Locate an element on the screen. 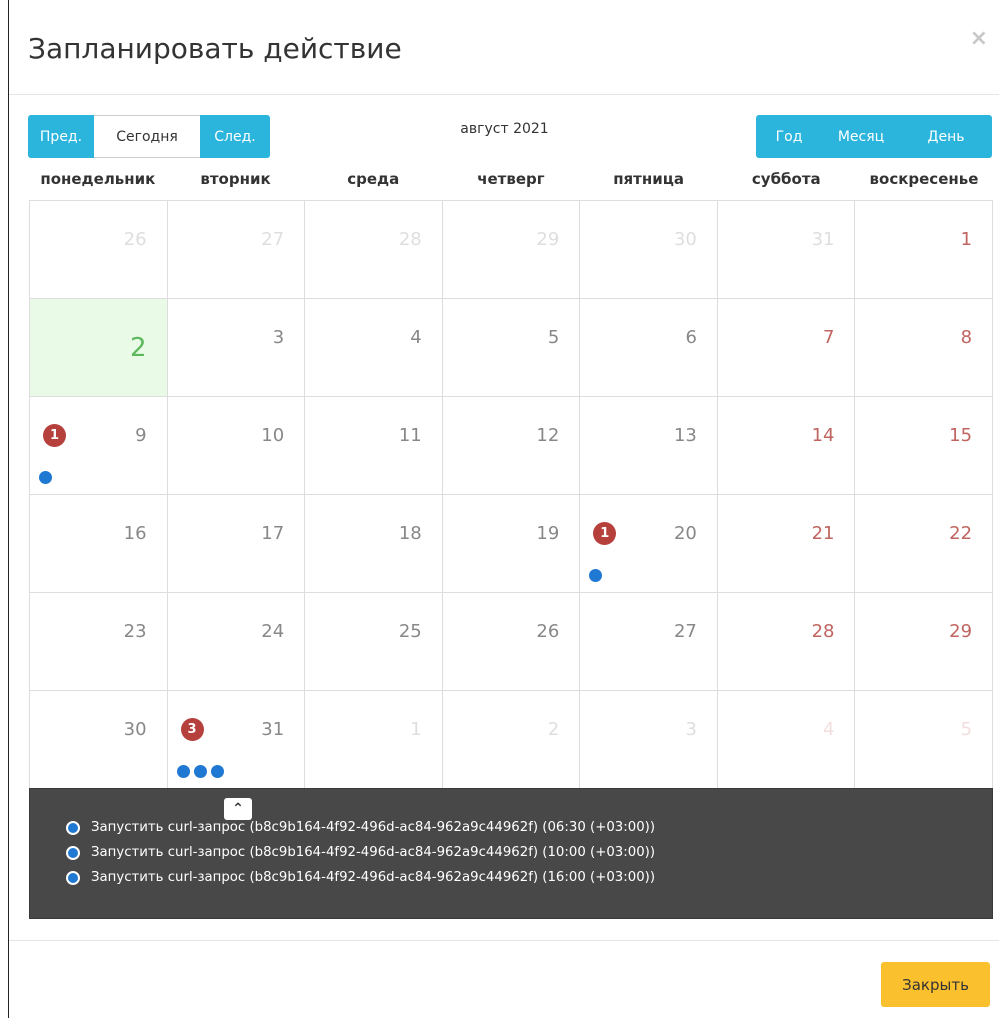 This screenshot has height=1018, width=999. day-number: 25 is located at coordinates (410, 631).